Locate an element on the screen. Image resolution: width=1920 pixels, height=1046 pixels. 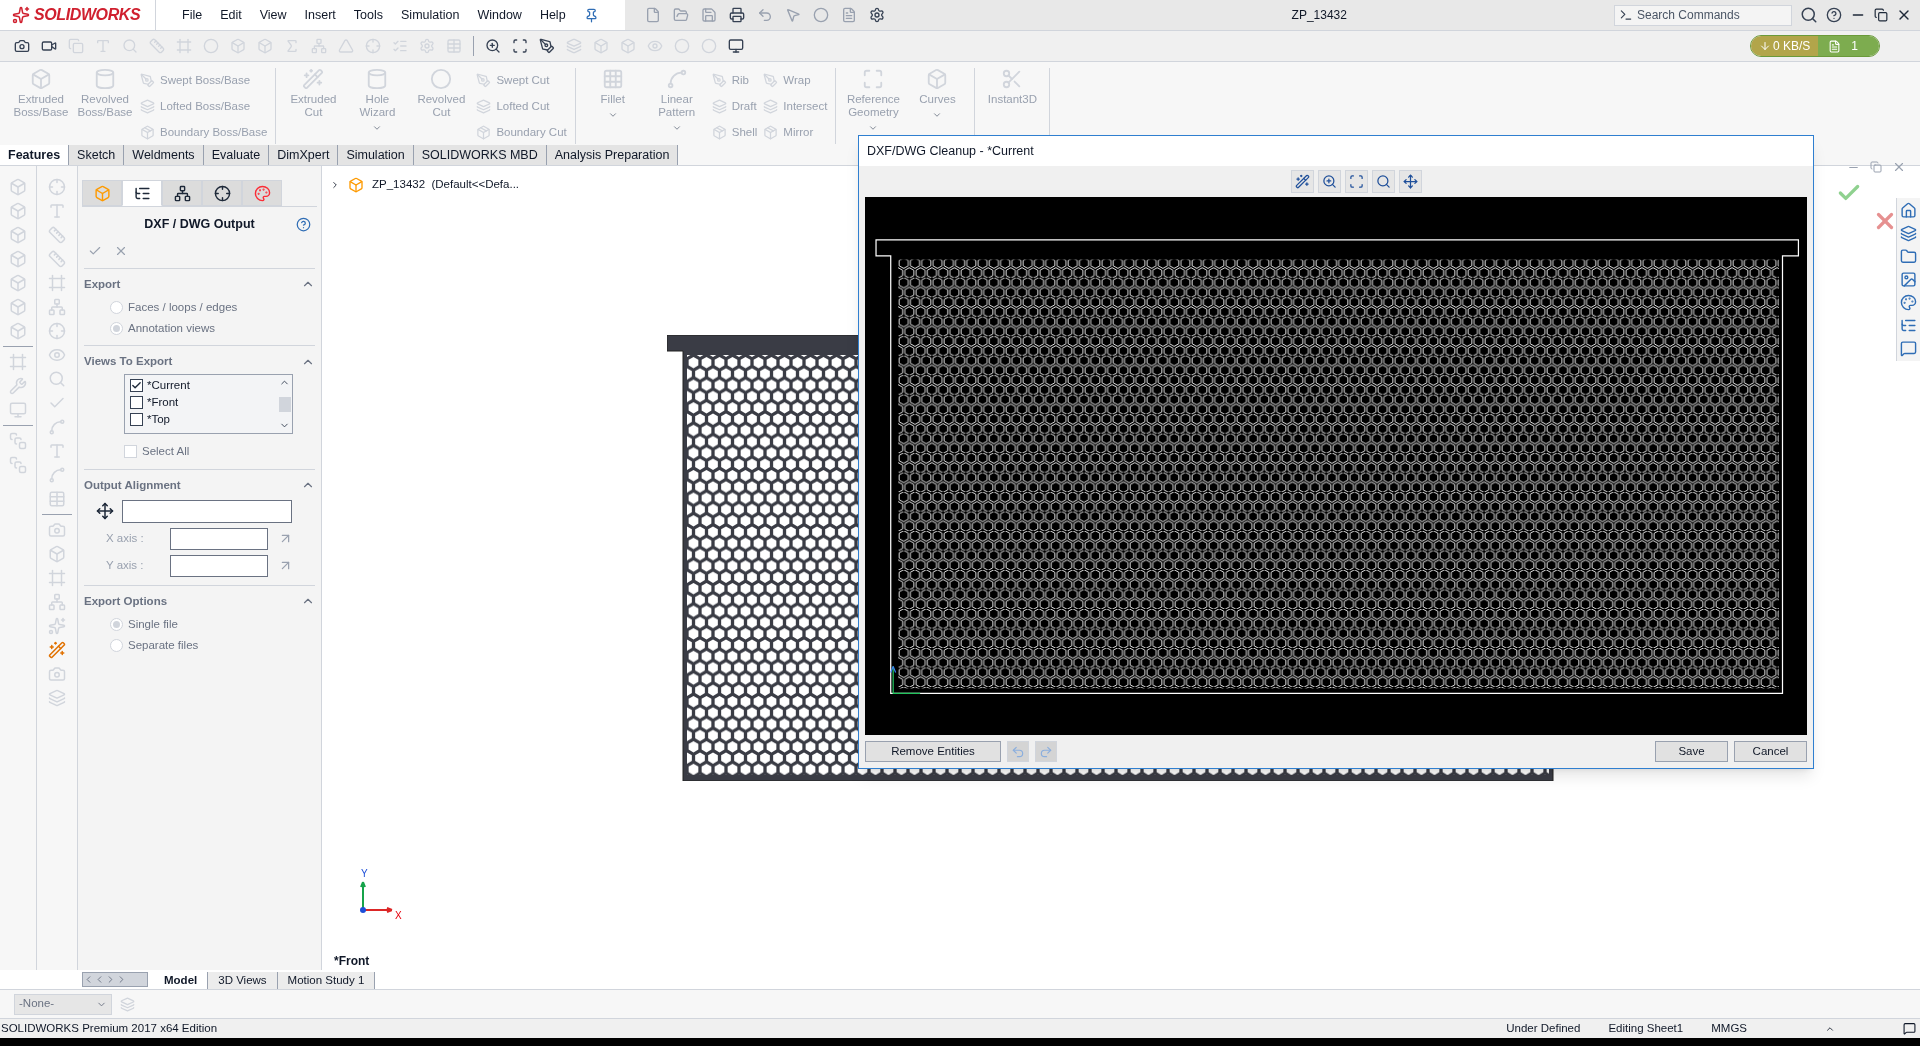
undo-button is located at coordinates (1018, 751).